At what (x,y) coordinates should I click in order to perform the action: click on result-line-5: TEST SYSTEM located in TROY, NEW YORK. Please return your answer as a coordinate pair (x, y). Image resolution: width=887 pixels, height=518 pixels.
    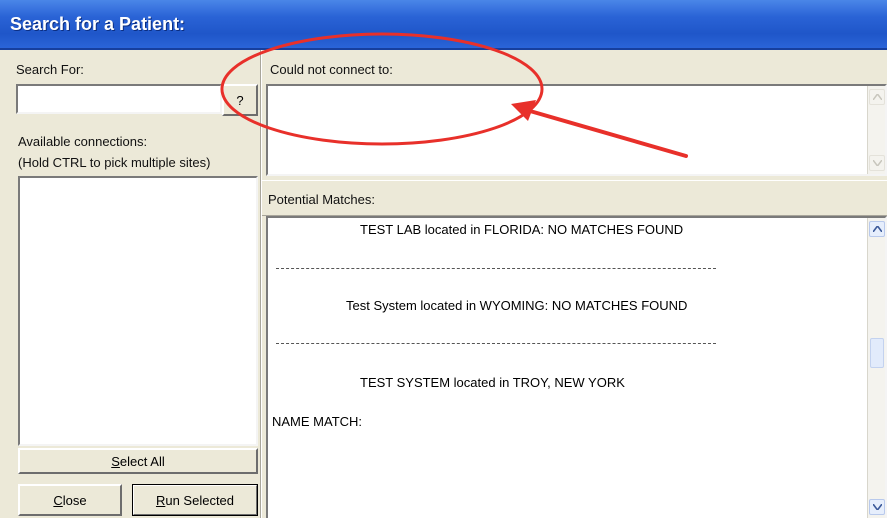
    Looking at the image, I should click on (492, 382).